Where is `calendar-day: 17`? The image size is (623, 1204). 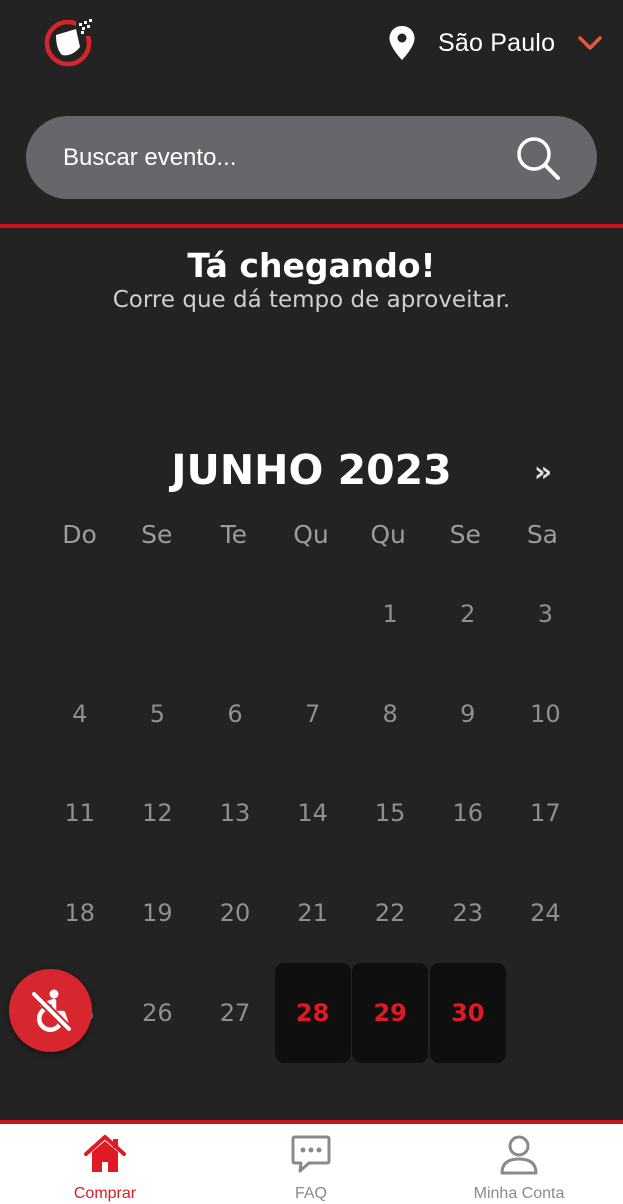 calendar-day: 17 is located at coordinates (545, 813).